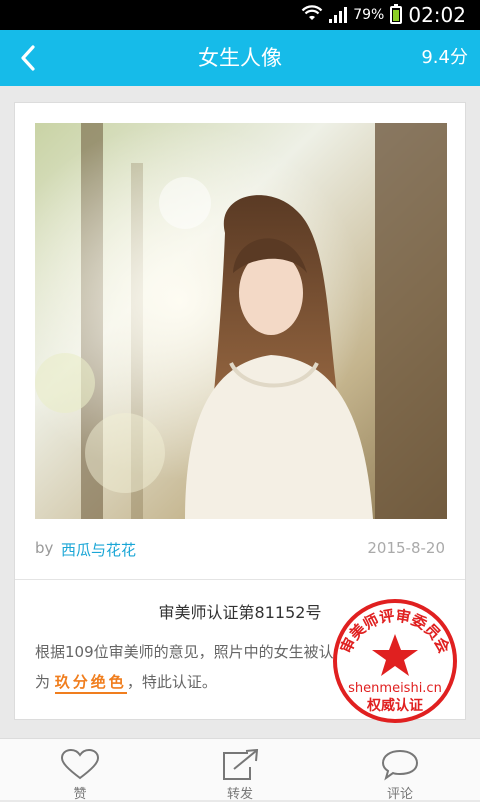  What do you see at coordinates (240, 579) in the screenshot?
I see `divider` at bounding box center [240, 579].